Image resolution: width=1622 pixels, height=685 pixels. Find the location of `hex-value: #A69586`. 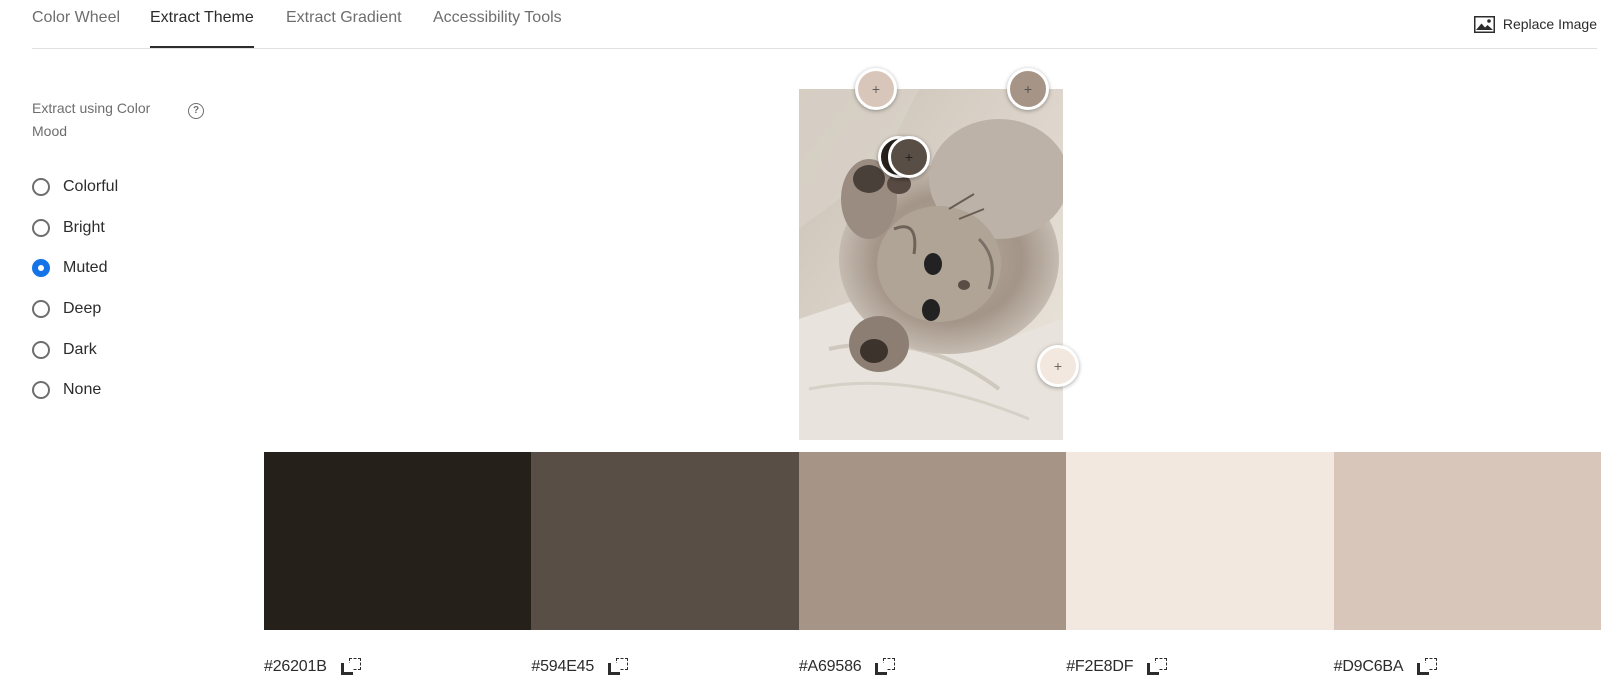

hex-value: #A69586 is located at coordinates (830, 667).